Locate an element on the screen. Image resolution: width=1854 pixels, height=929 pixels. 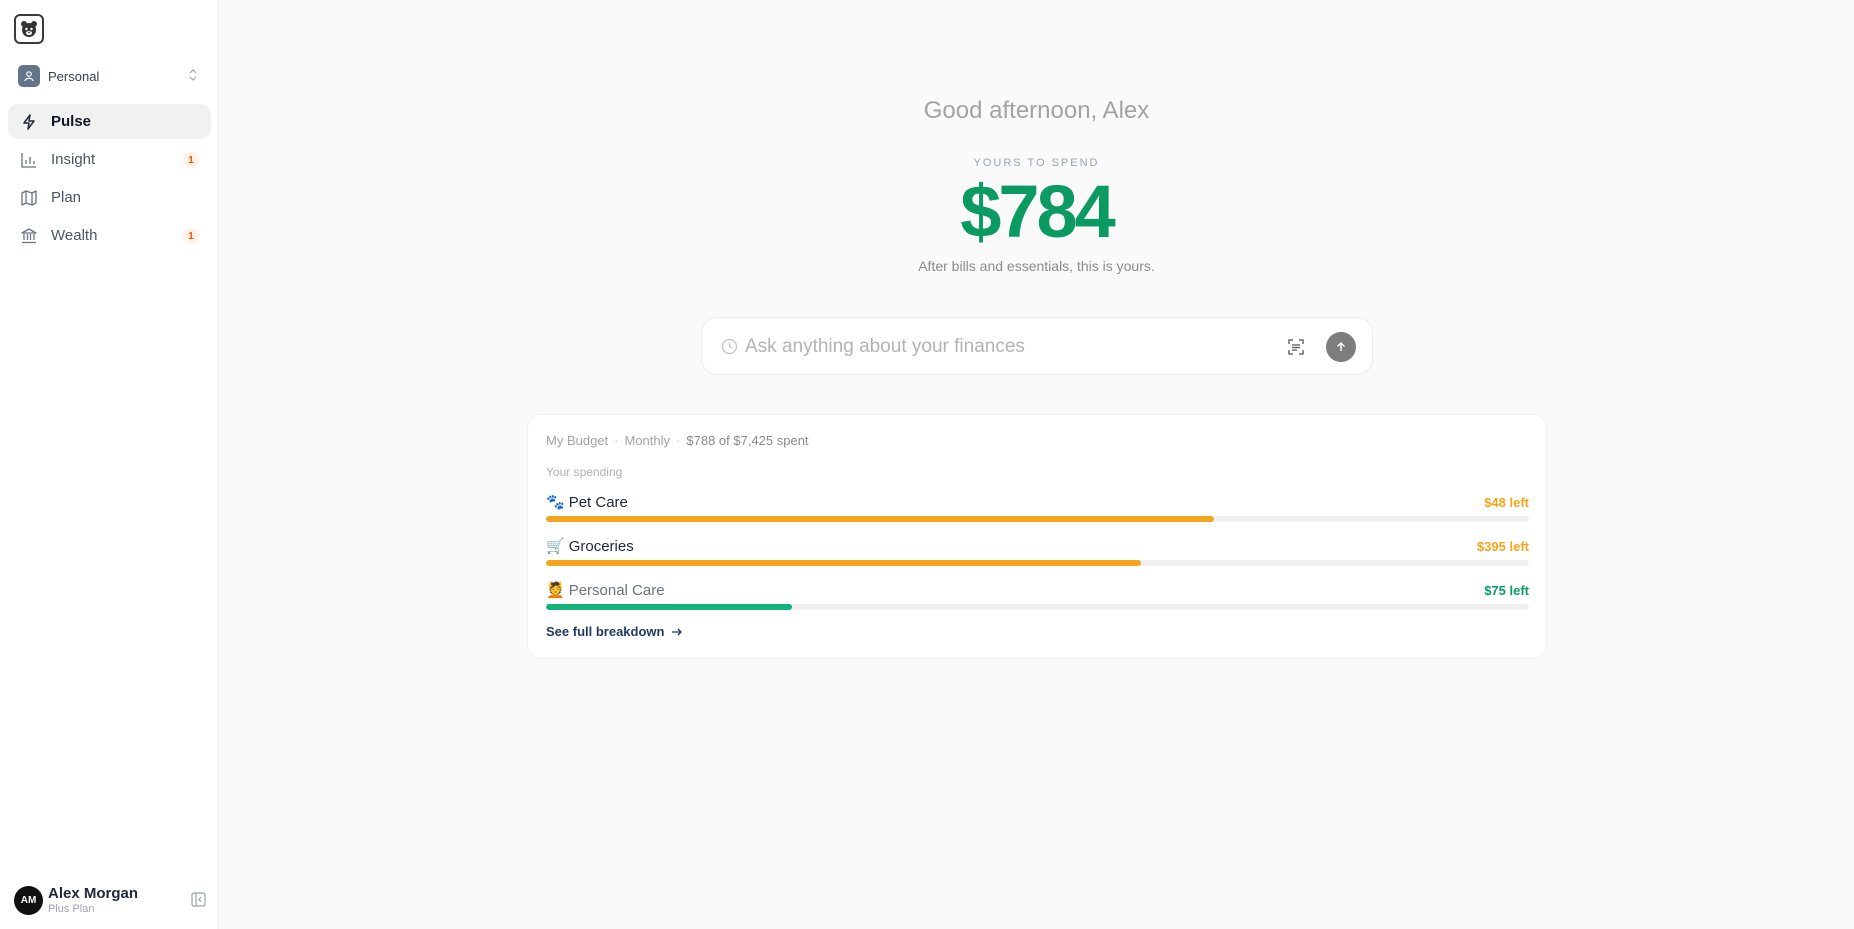
category-name: 🛒 Groceries is located at coordinates (590, 546).